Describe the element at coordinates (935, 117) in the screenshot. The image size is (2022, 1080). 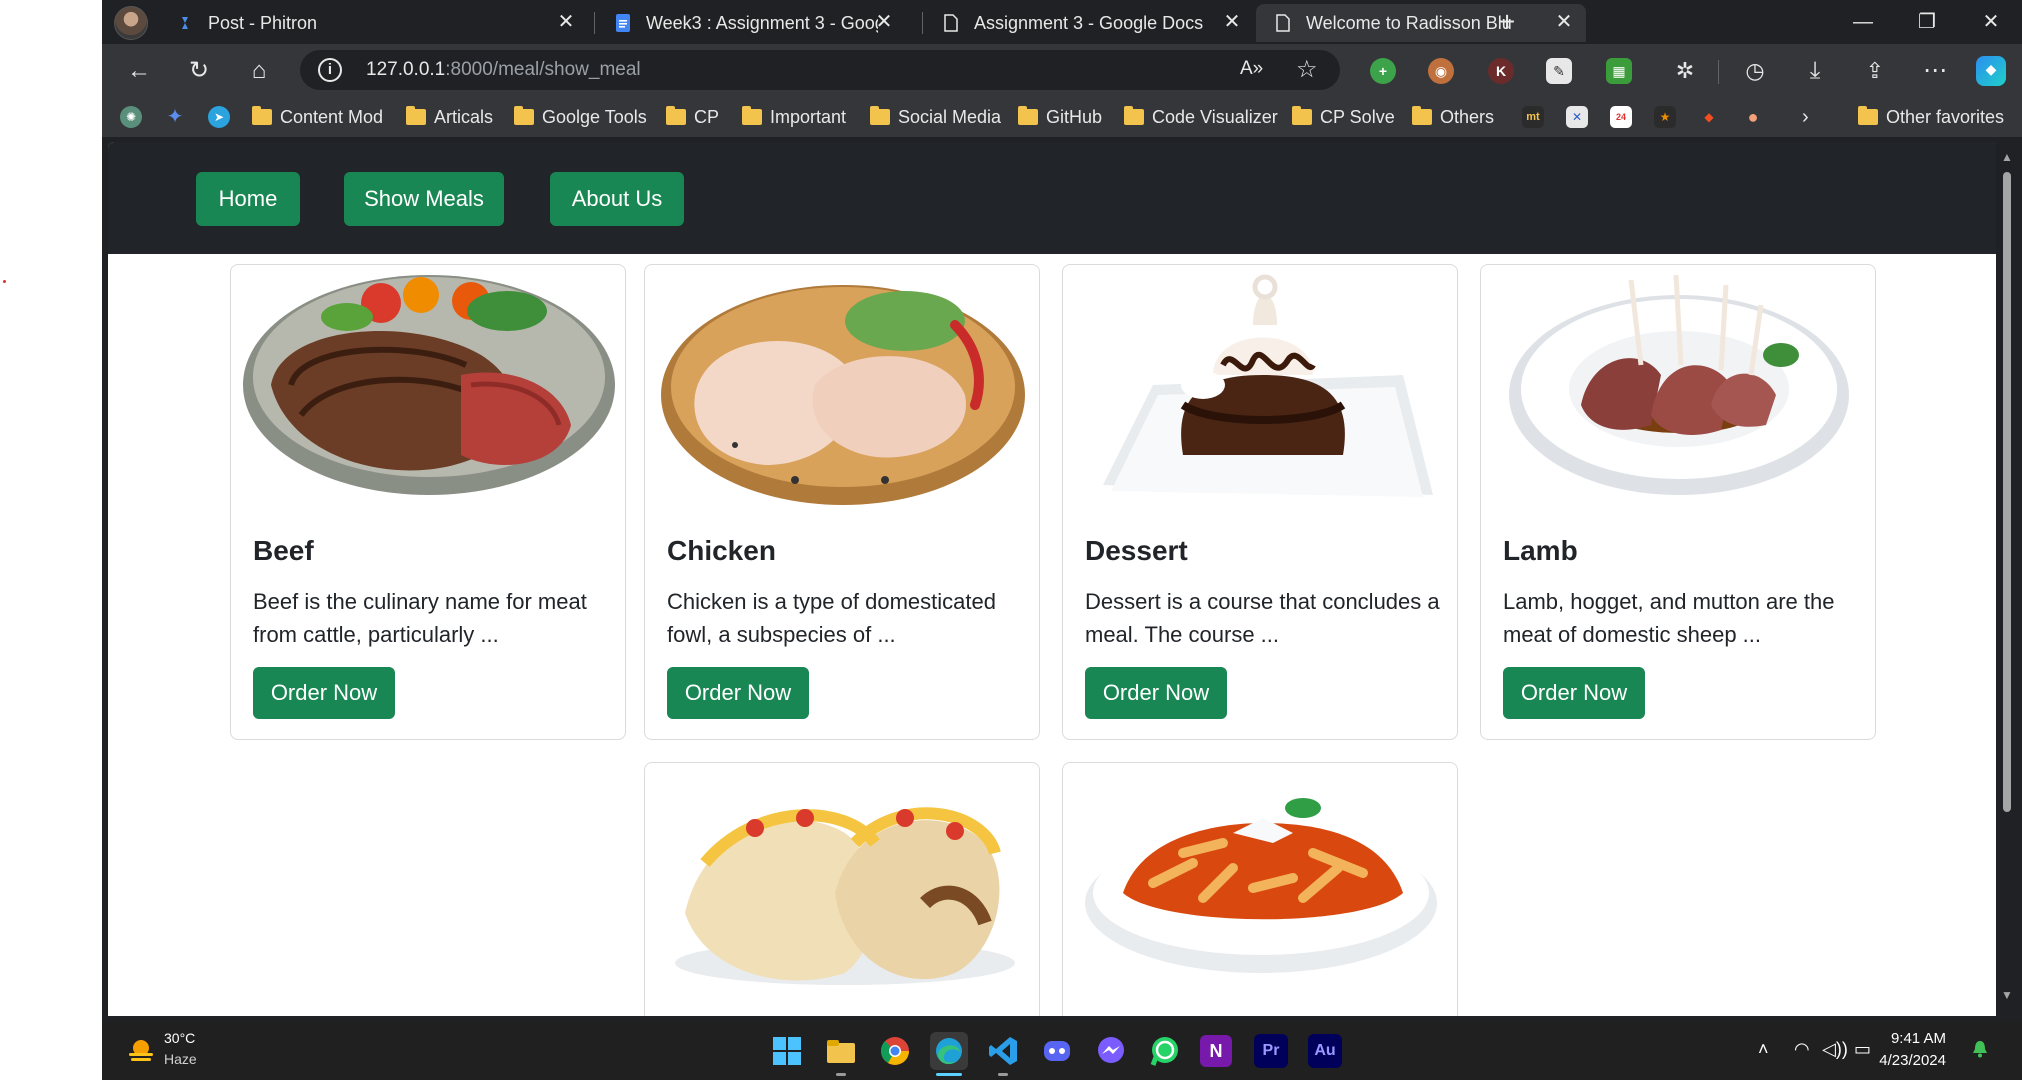
I see `bookmark-social-media: Social Media` at that location.